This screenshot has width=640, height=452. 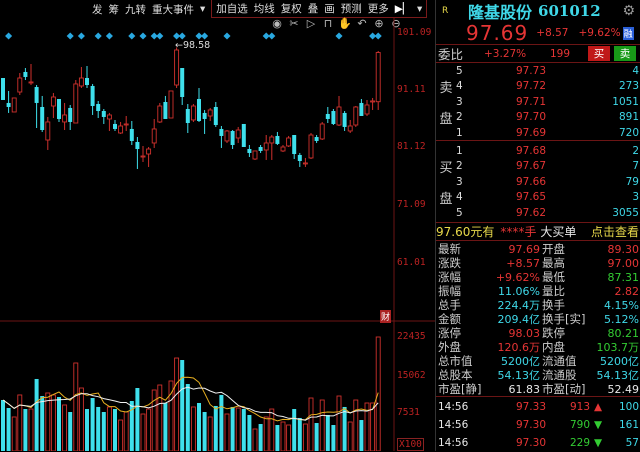 What do you see at coordinates (623, 389) in the screenshot?
I see `stat-value: 52.49` at bounding box center [623, 389].